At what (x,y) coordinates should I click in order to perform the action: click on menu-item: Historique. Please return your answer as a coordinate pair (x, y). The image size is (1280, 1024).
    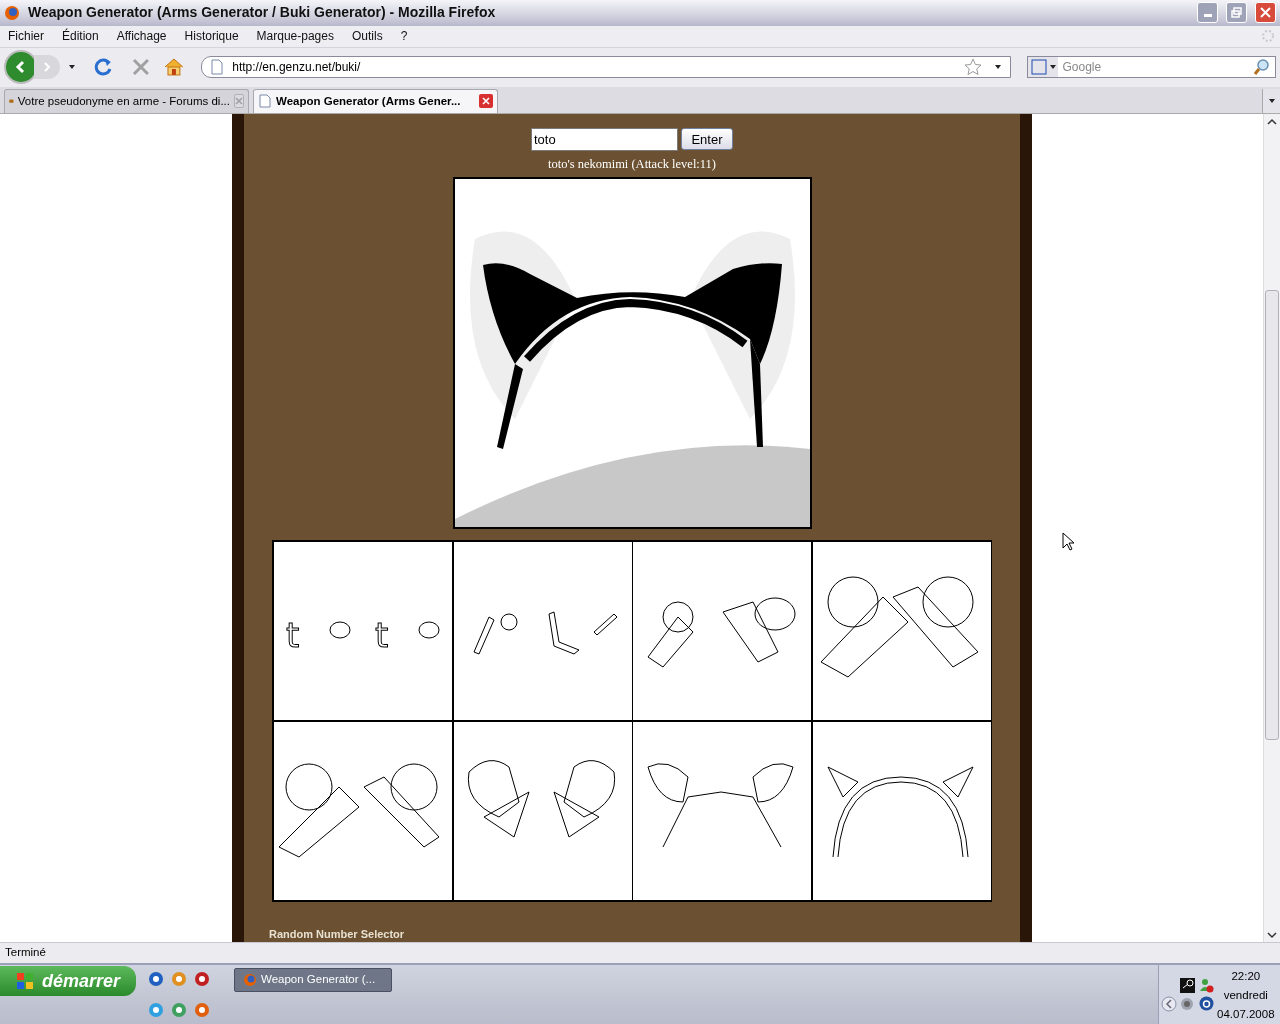
    Looking at the image, I should click on (211, 36).